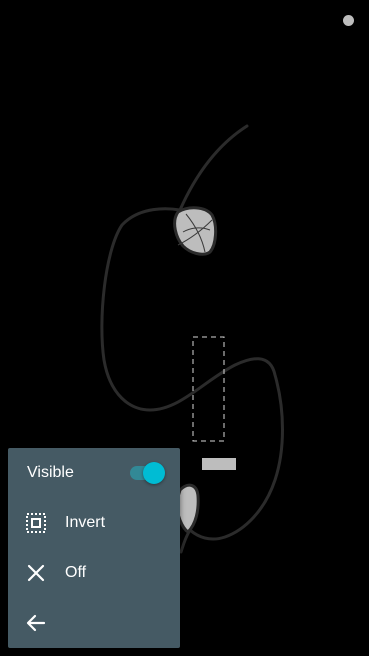 The image size is (369, 656). I want to click on off-menu-item: Off, so click(94, 573).